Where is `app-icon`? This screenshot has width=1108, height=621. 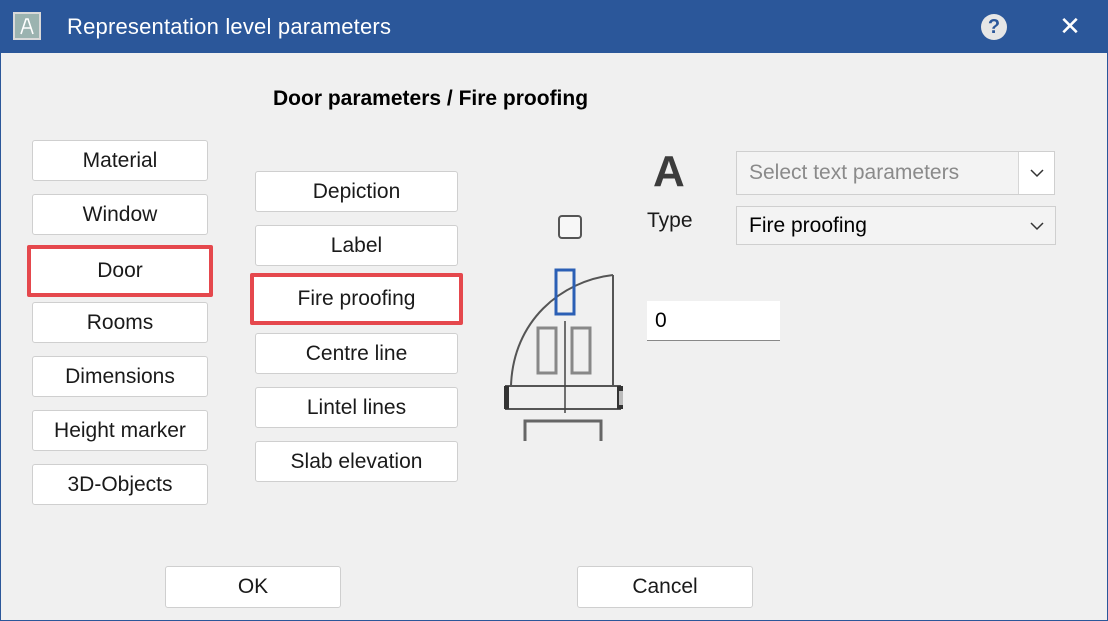 app-icon is located at coordinates (27, 26).